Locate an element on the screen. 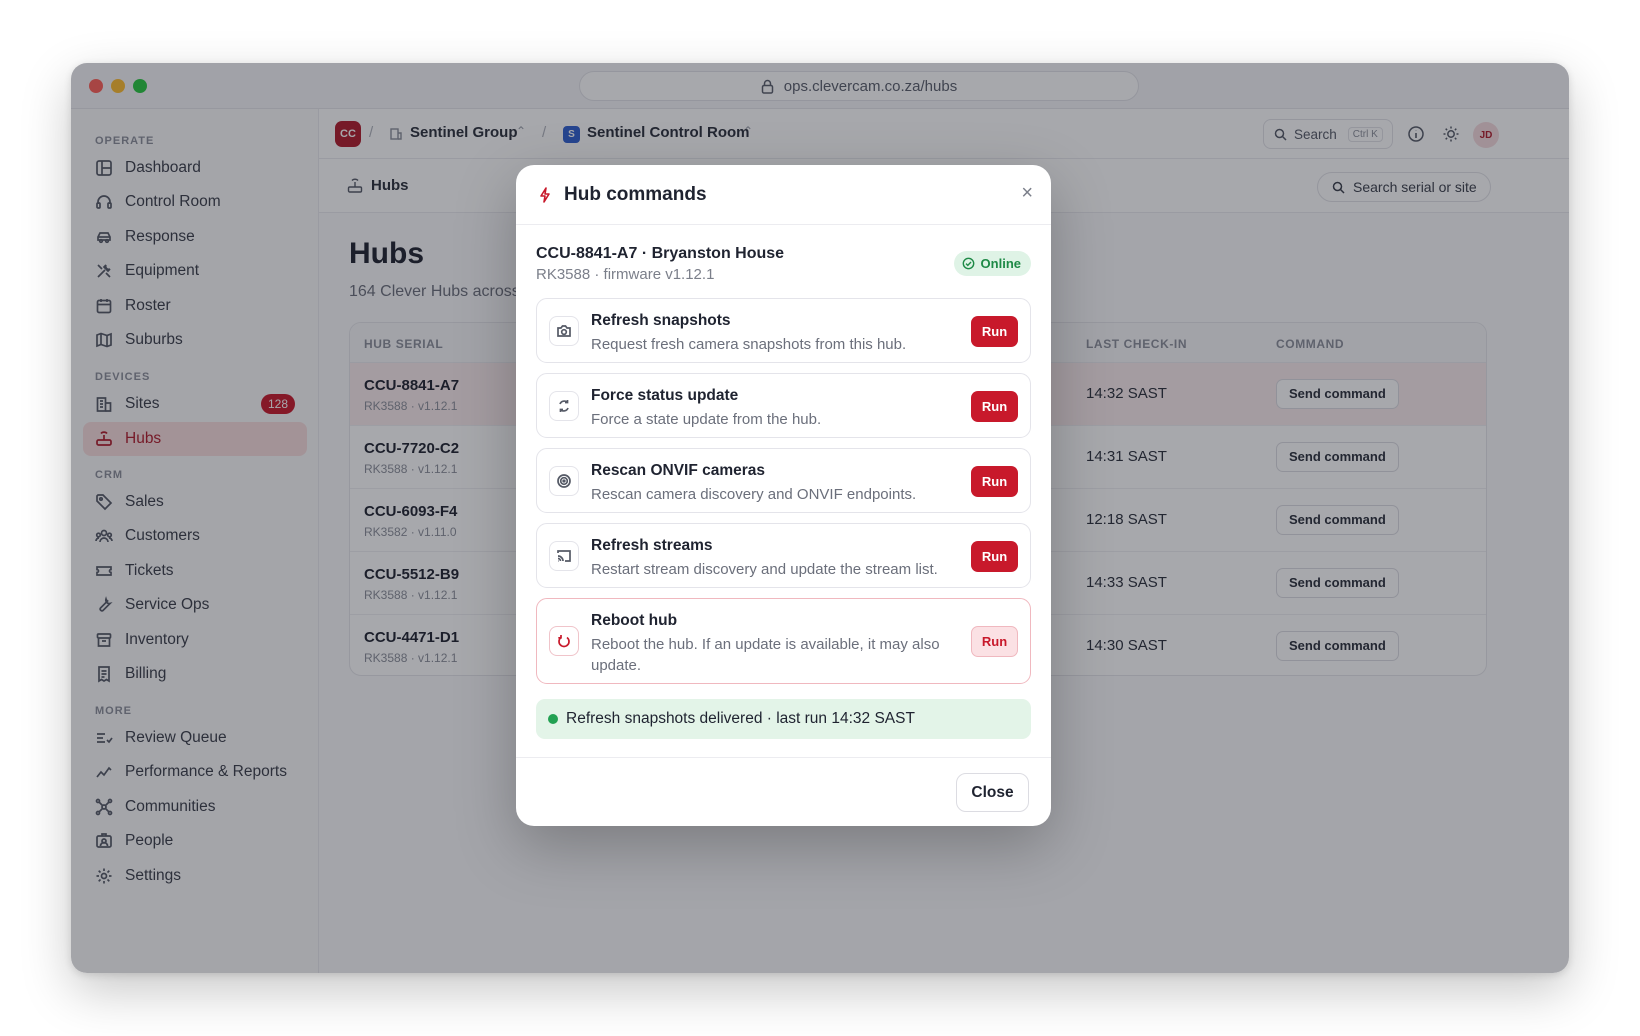  command-title: Reboot hub is located at coordinates (634, 620).